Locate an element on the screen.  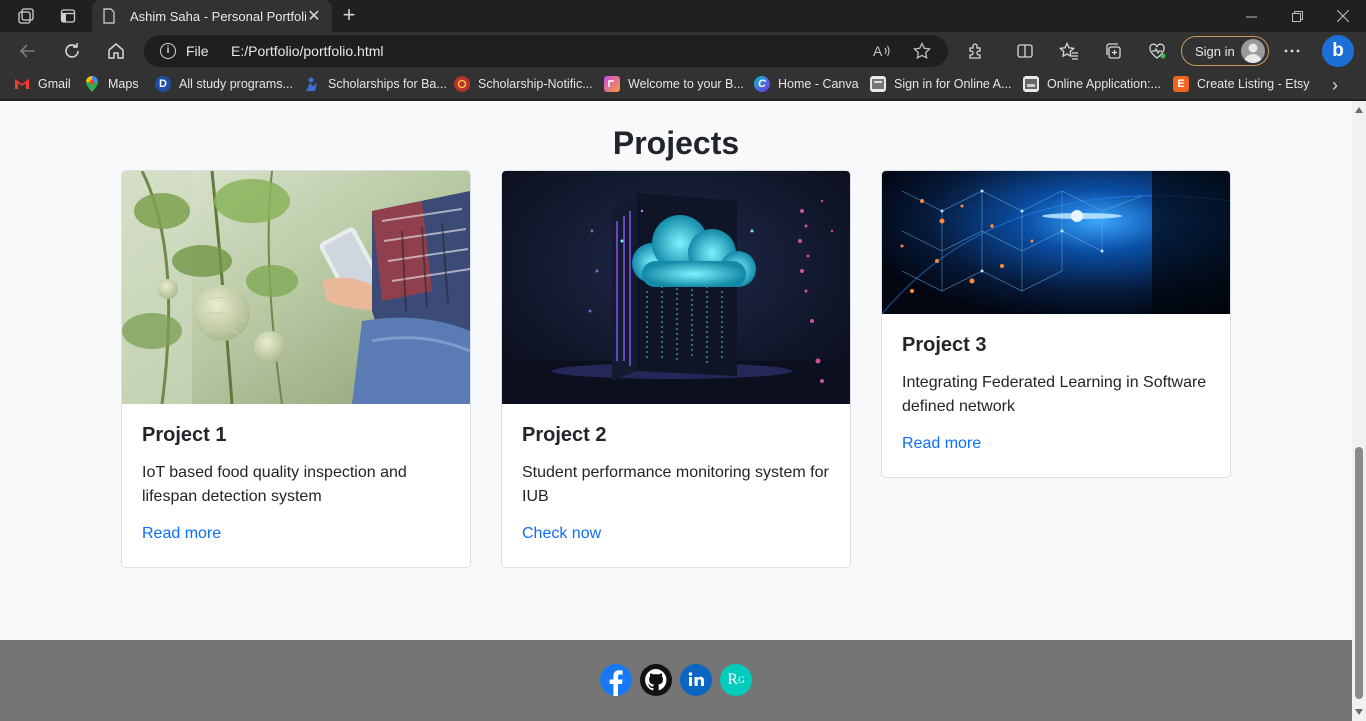
address-bar: i File E:/Portfolio/portfolio.html A is located at coordinates (546, 51).